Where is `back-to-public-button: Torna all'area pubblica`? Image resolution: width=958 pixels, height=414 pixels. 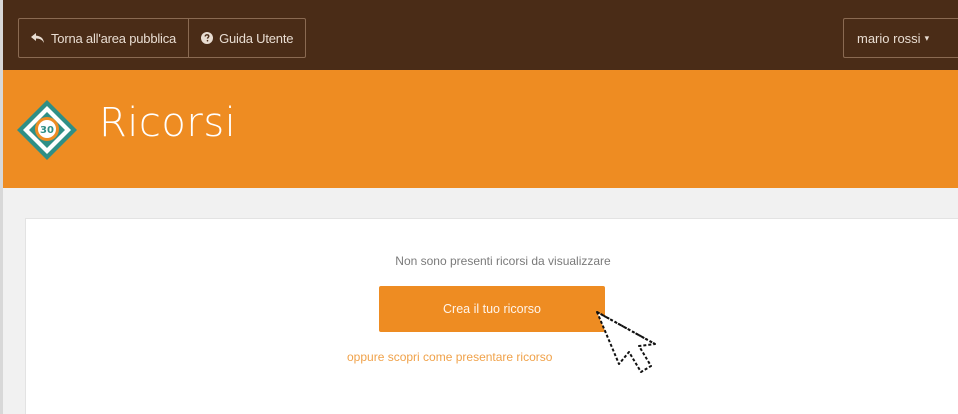 back-to-public-button: Torna all'area pubblica is located at coordinates (103, 38).